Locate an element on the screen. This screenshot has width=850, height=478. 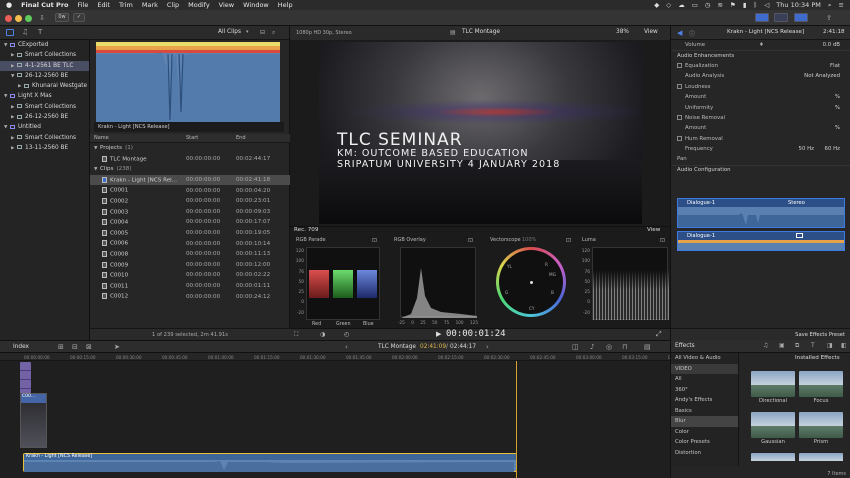
import-icon: ⇩ is located at coordinates (42, 18).